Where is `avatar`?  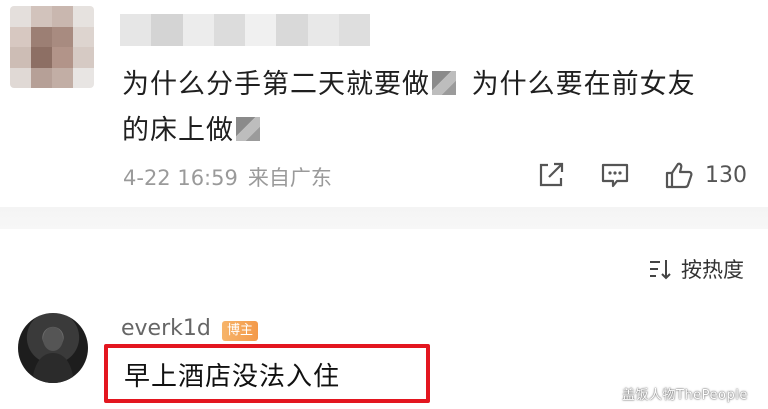 avatar is located at coordinates (53, 348).